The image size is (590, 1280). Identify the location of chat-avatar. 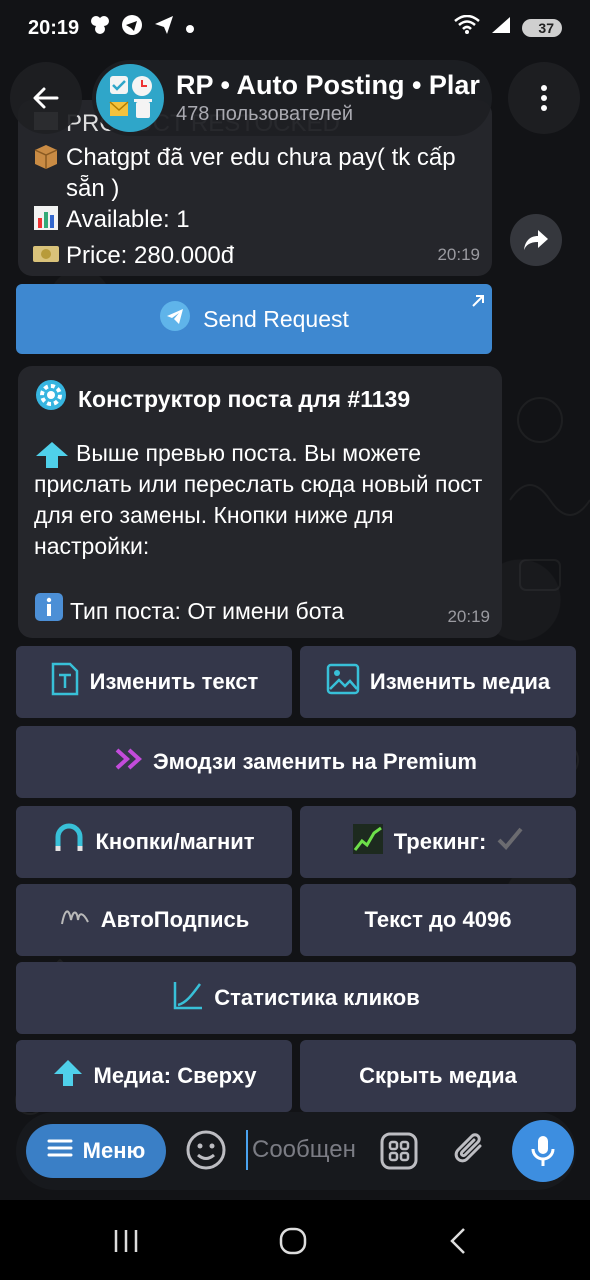
(130, 98).